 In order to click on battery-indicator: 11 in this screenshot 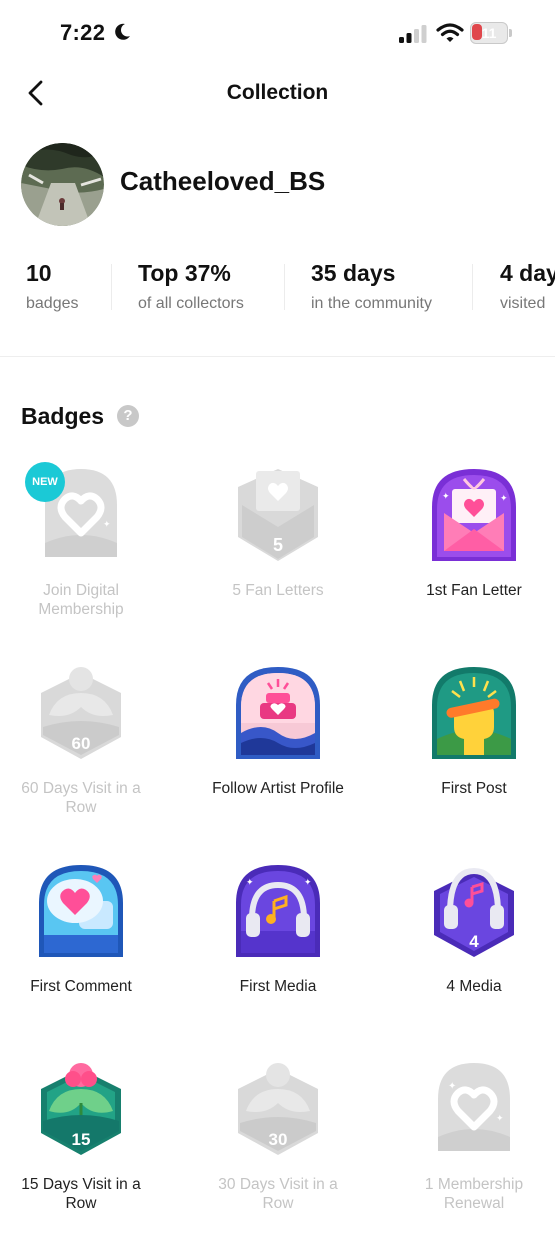, I will do `click(491, 33)`.